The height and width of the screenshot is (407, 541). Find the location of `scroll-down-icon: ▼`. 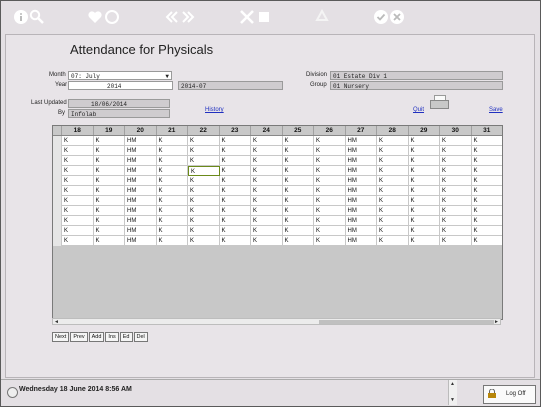

scroll-down-icon: ▼ is located at coordinates (452, 400).